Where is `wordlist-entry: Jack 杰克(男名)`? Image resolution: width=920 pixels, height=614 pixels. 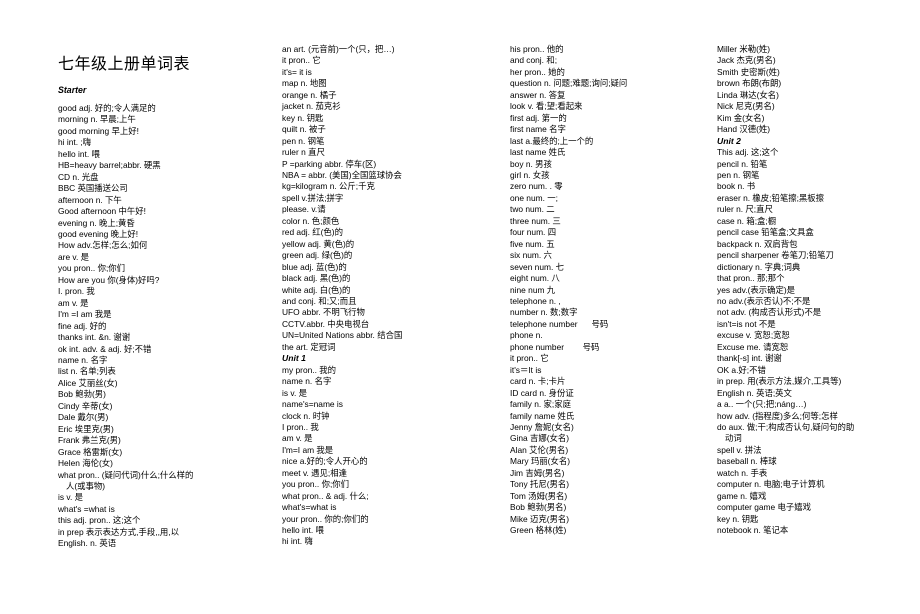 wordlist-entry: Jack 杰克(男名) is located at coordinates (746, 60).